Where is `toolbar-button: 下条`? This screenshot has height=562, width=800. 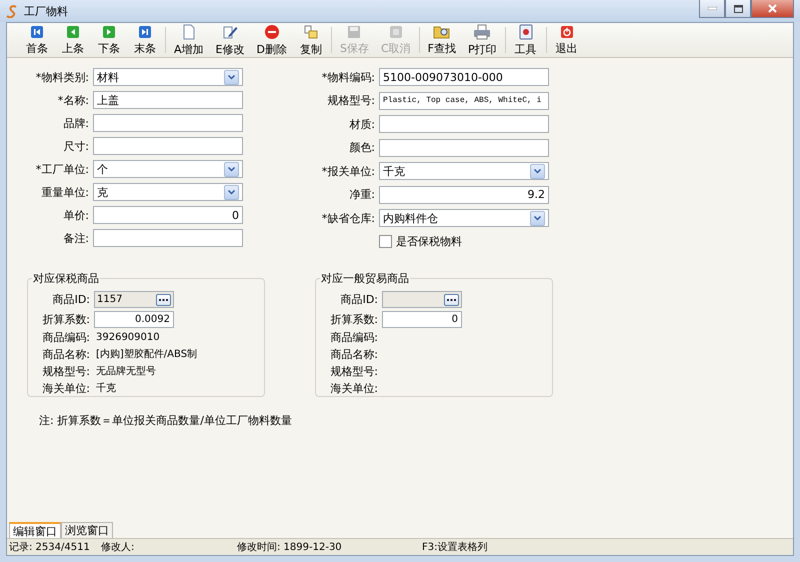 toolbar-button: 下条 is located at coordinates (109, 40).